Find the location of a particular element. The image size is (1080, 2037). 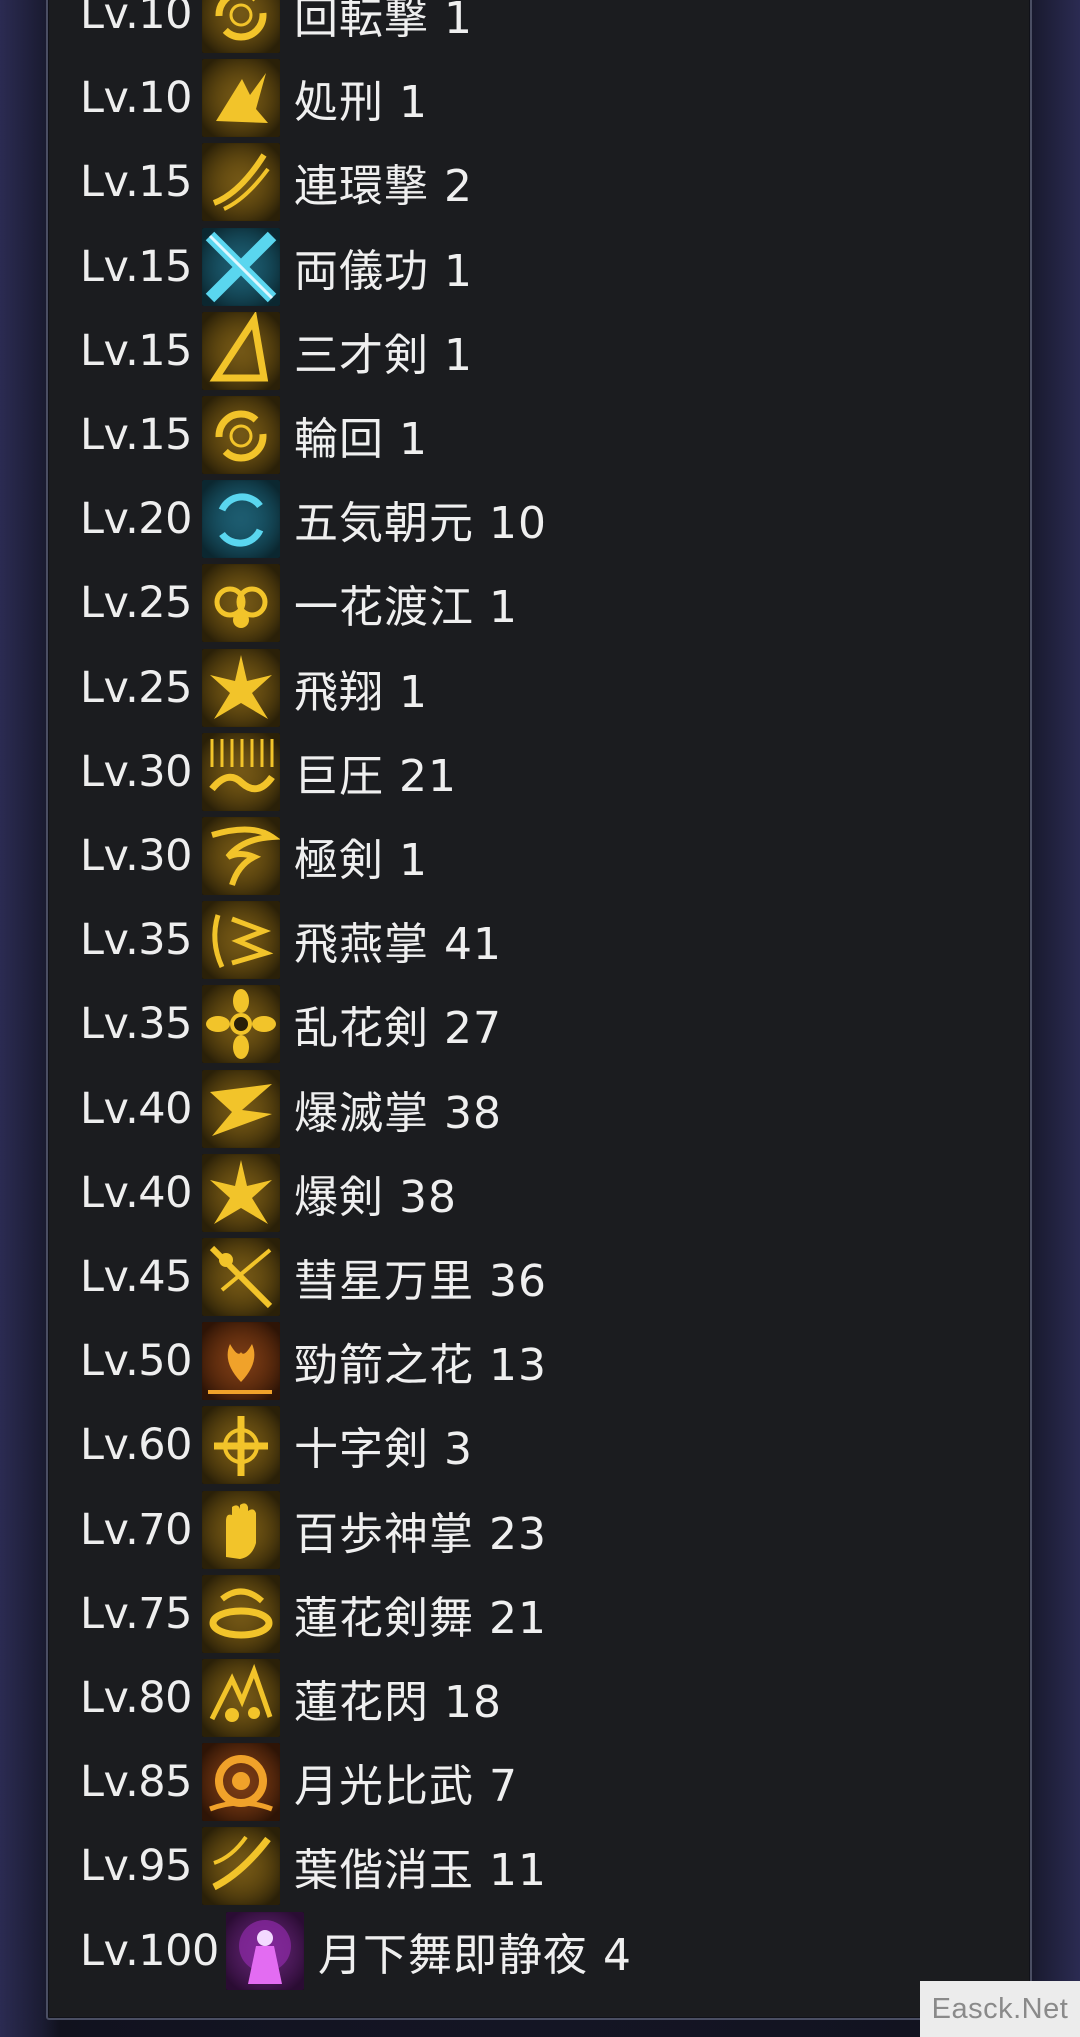

divine-palm-icon is located at coordinates (241, 1529).